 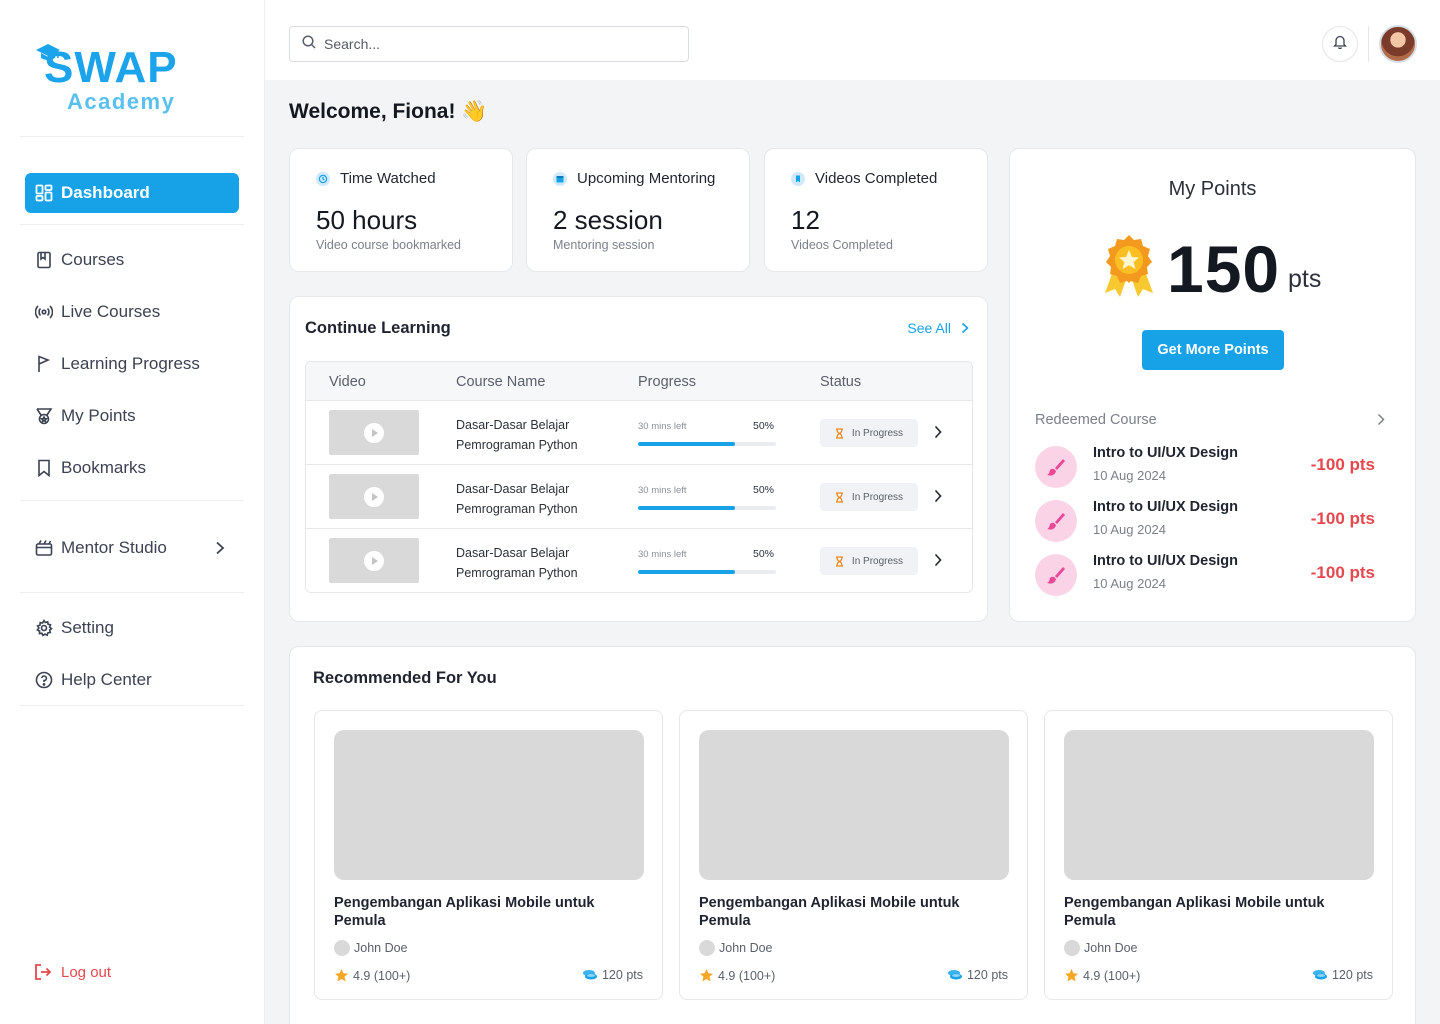 I want to click on sidebar-item-label: Mentor Studio, so click(x=114, y=547).